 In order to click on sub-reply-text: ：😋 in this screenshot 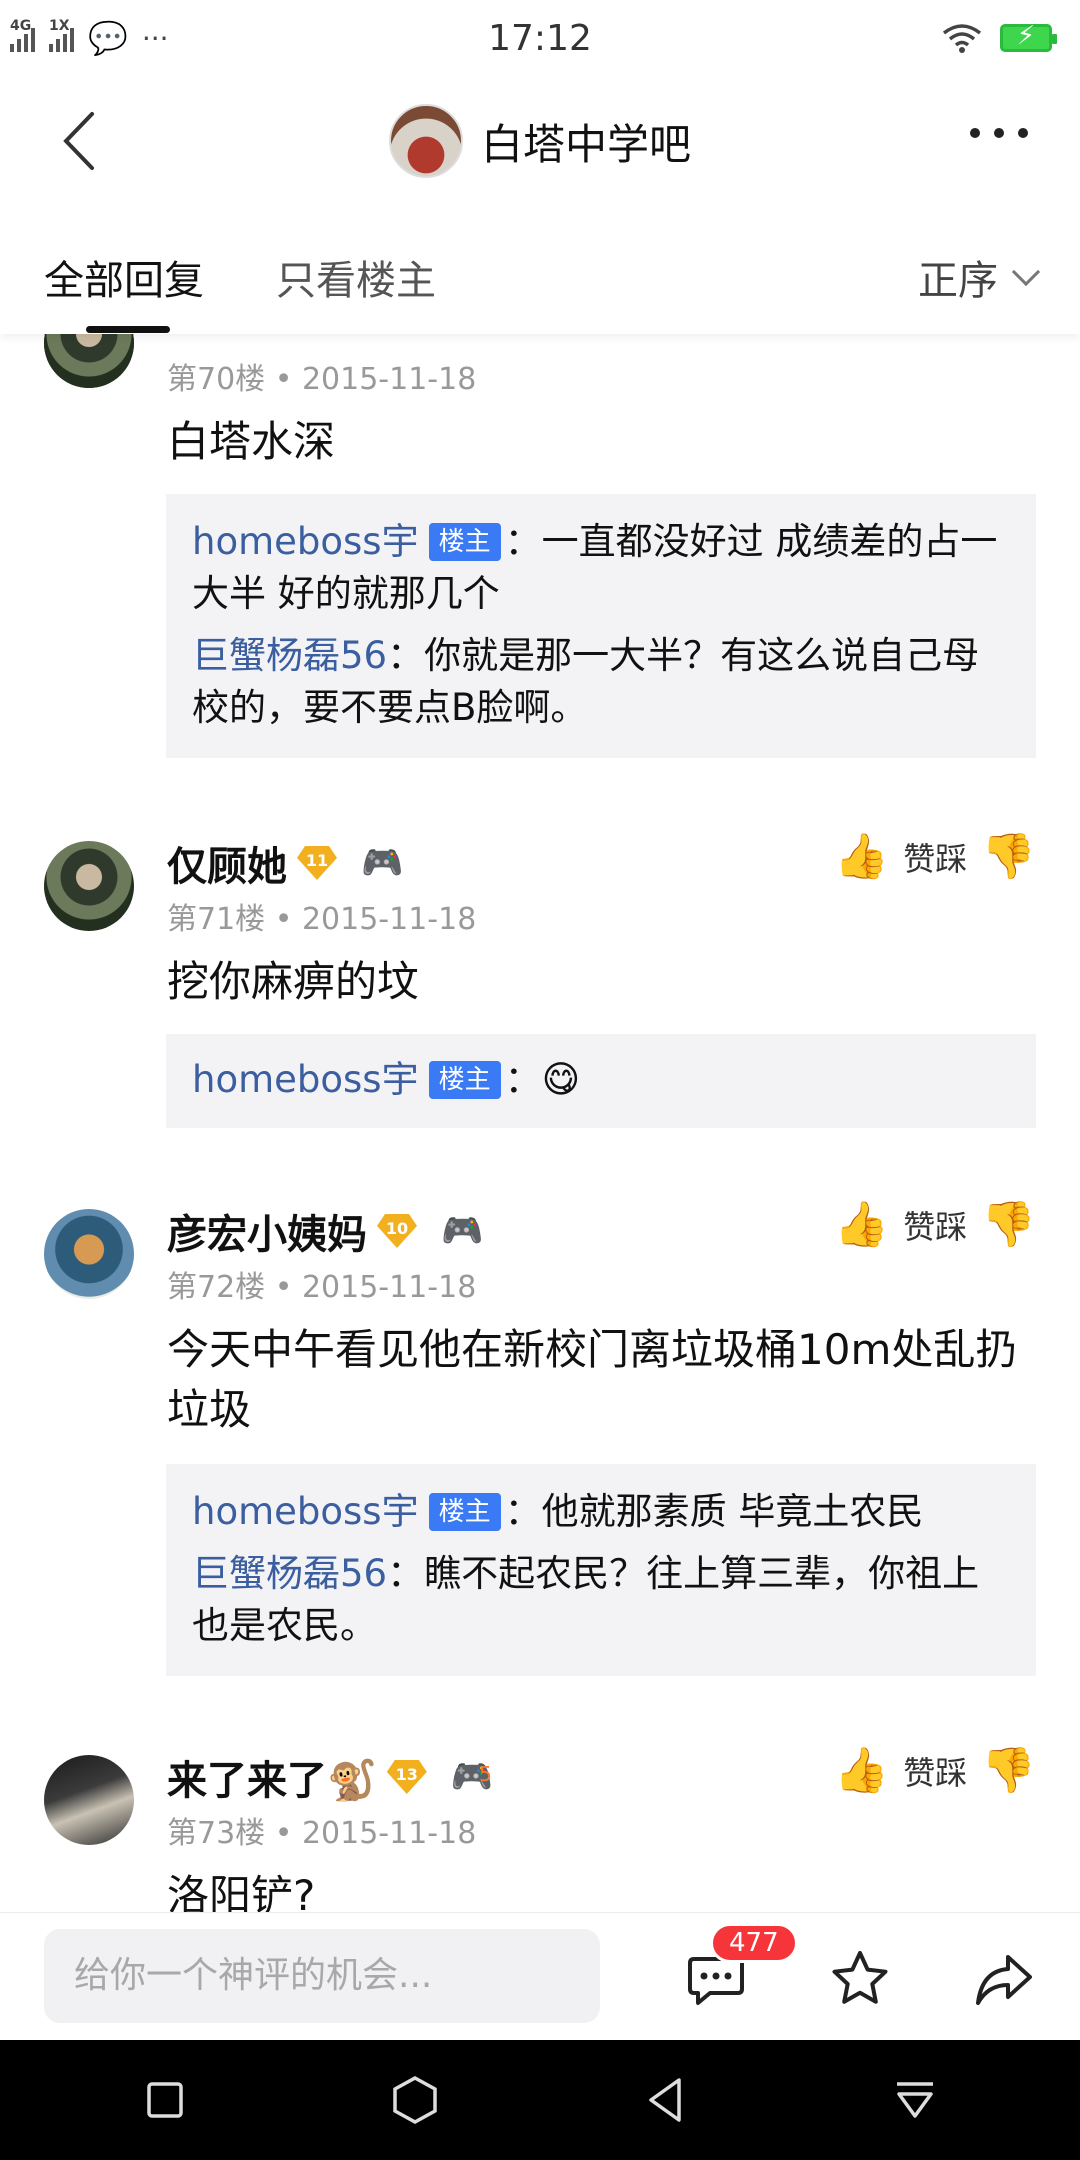, I will do `click(542, 1079)`.